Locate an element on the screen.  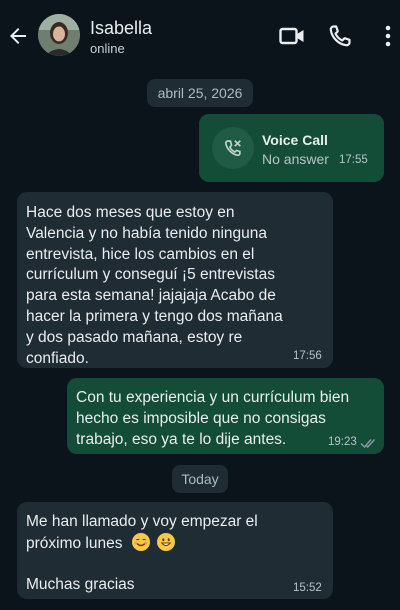
message-time: 15:52 is located at coordinates (307, 588).